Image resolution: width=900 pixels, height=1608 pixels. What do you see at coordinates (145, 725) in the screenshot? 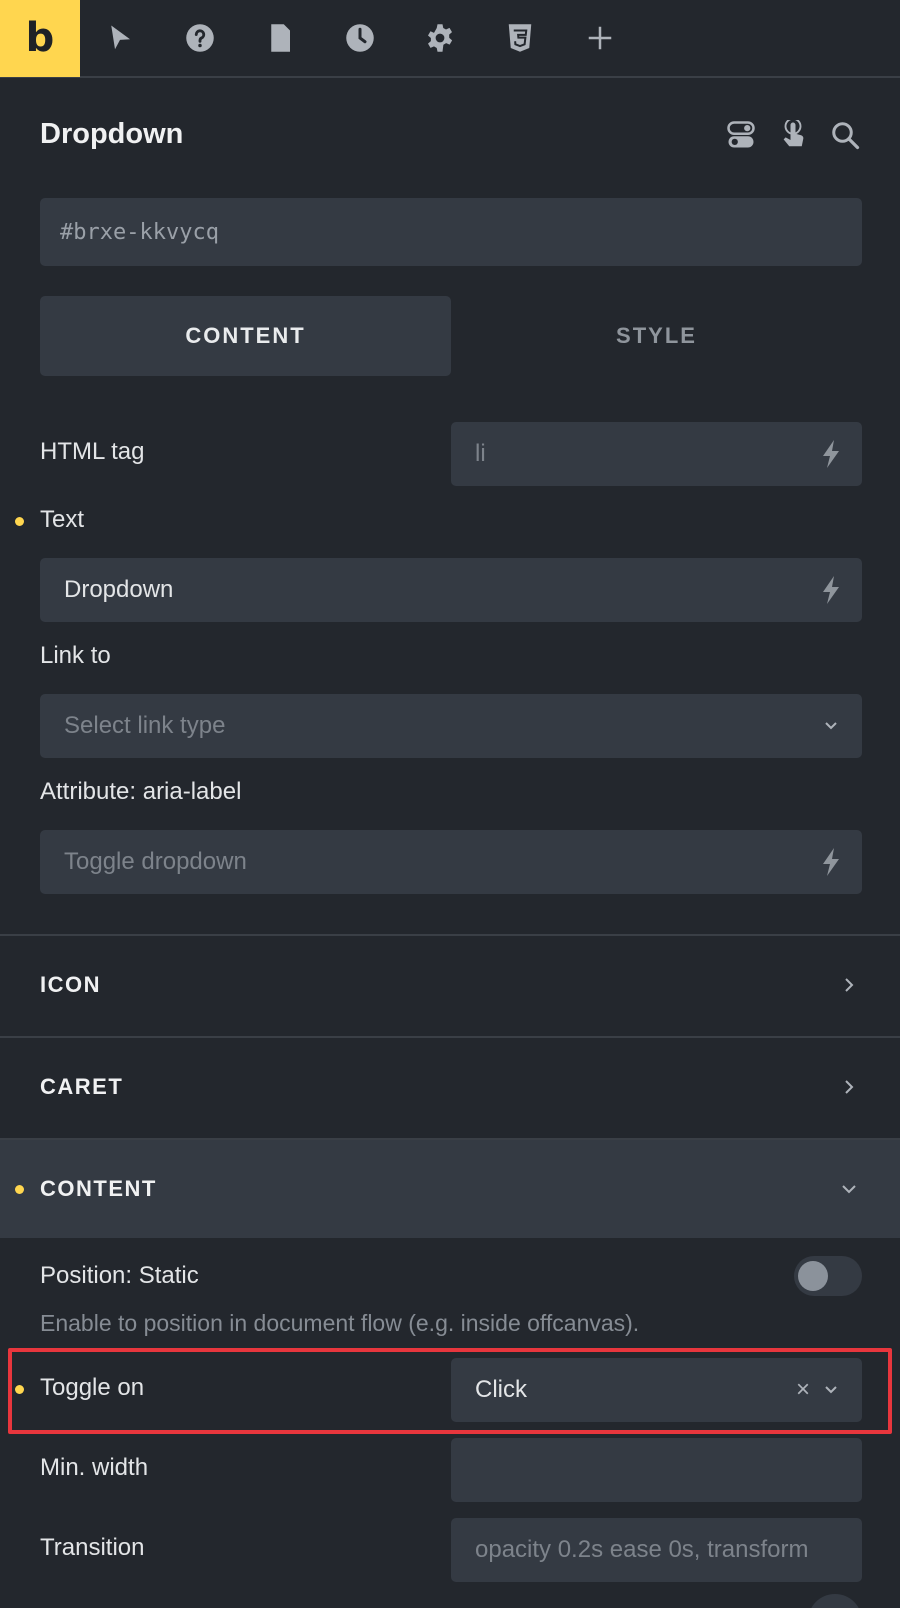
I see `link-type-placeholder: Select link type` at bounding box center [145, 725].